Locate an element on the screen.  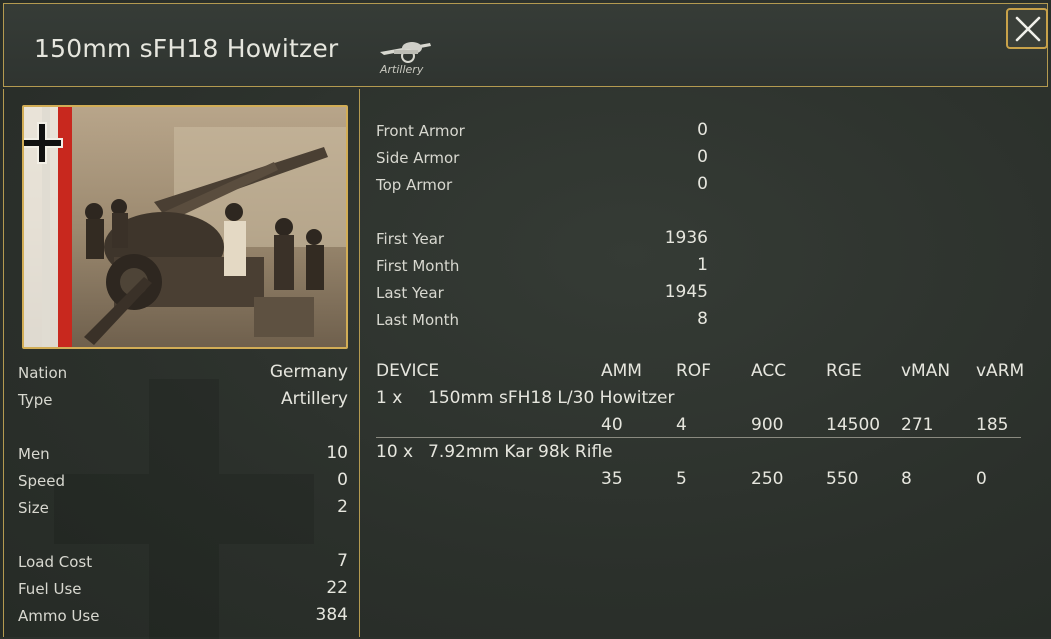
device-name: 150mm sFH18 L/30 Howitzer is located at coordinates (551, 398).